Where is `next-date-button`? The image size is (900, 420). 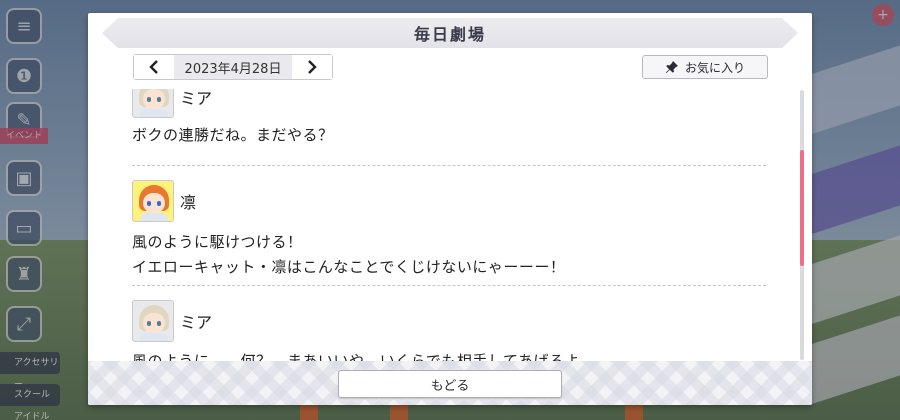
next-date-button is located at coordinates (312, 67).